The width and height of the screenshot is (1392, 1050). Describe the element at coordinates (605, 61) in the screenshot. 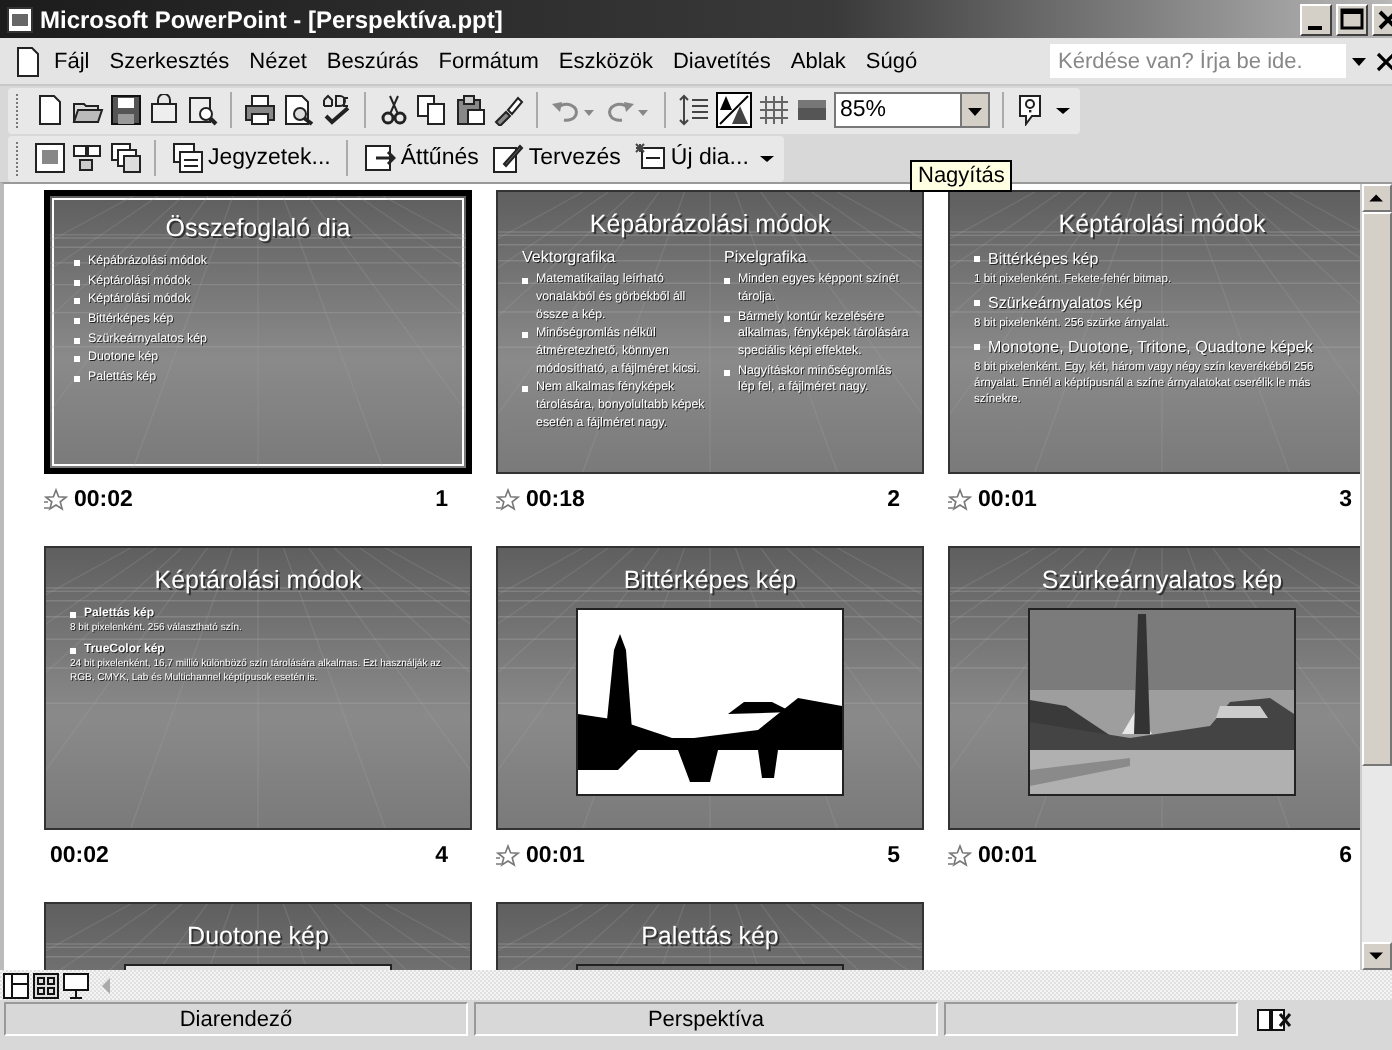

I see `menu-item: Eszközök` at that location.